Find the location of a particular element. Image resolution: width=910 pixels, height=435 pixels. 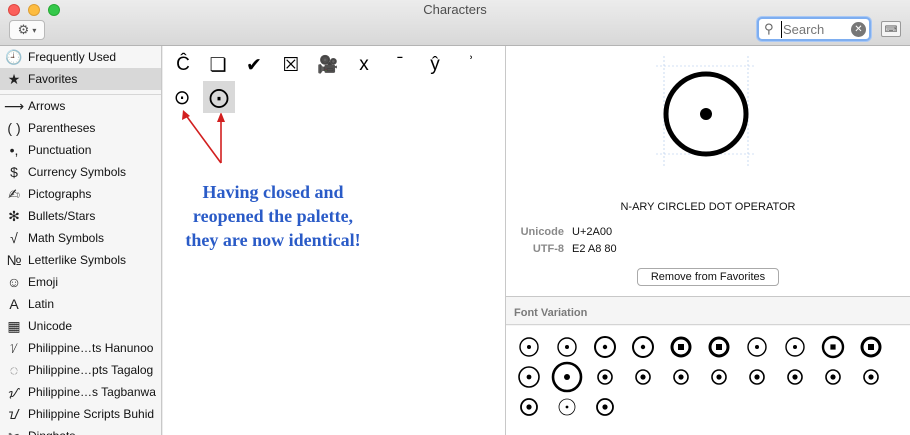

favorite-character: 🎥 is located at coordinates (328, 65).